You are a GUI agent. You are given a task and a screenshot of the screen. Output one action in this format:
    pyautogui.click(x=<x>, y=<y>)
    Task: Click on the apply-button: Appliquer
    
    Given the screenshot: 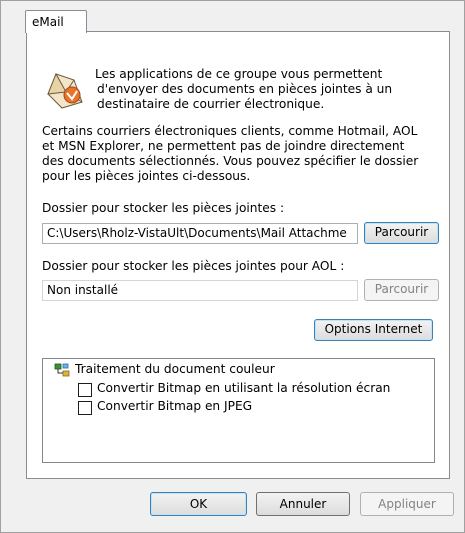 What is the action you would take?
    pyautogui.click(x=407, y=504)
    